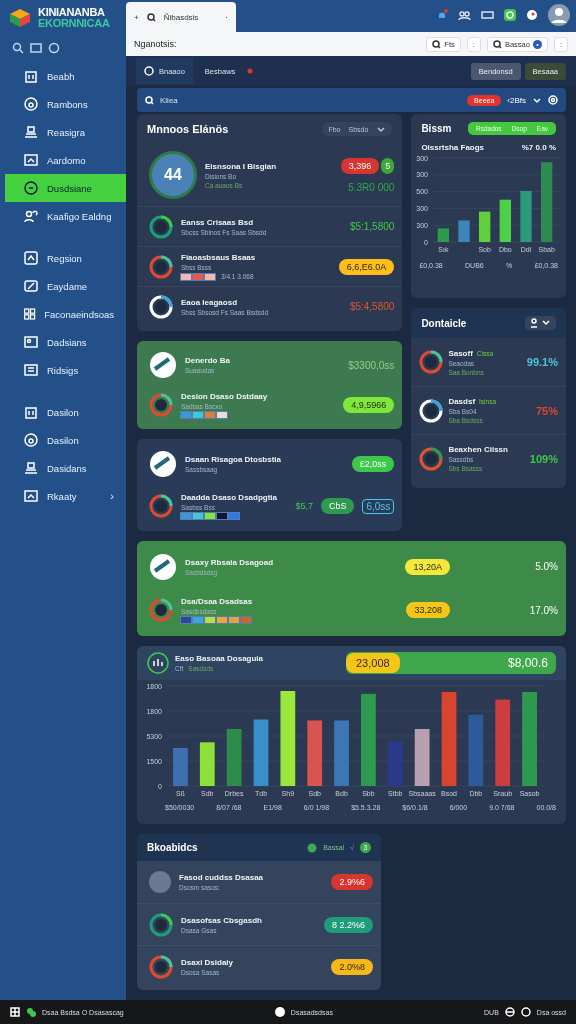  What do you see at coordinates (112, 496) in the screenshot?
I see `chevron-icon: ›` at bounding box center [112, 496].